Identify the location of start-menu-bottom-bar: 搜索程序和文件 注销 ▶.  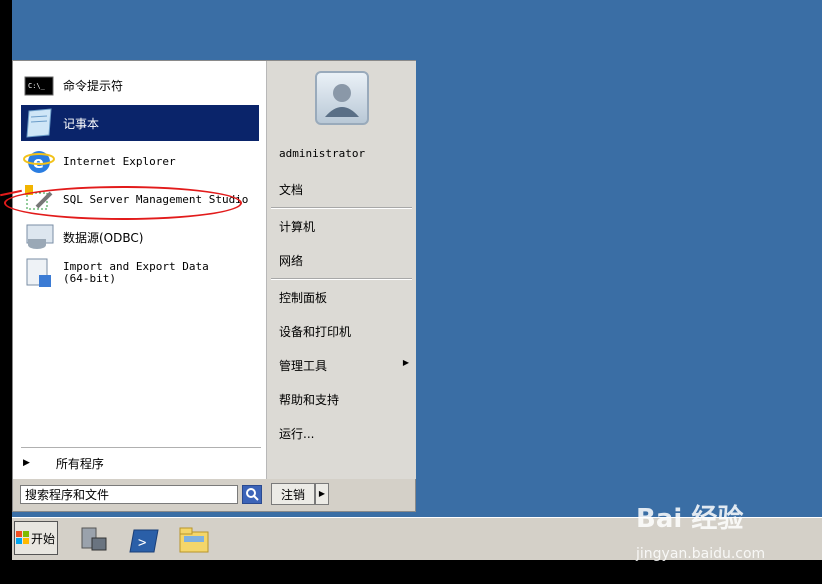
(214, 495).